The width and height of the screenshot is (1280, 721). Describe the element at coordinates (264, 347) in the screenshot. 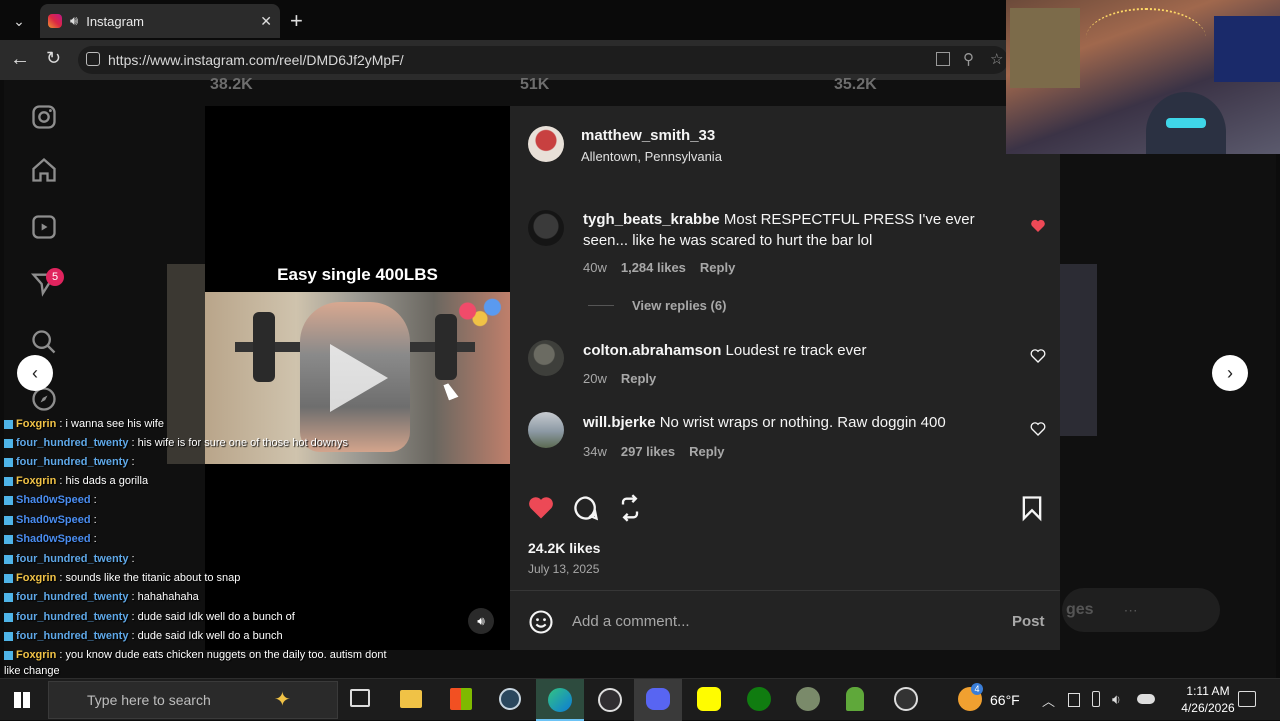

I see `weight-plate` at that location.